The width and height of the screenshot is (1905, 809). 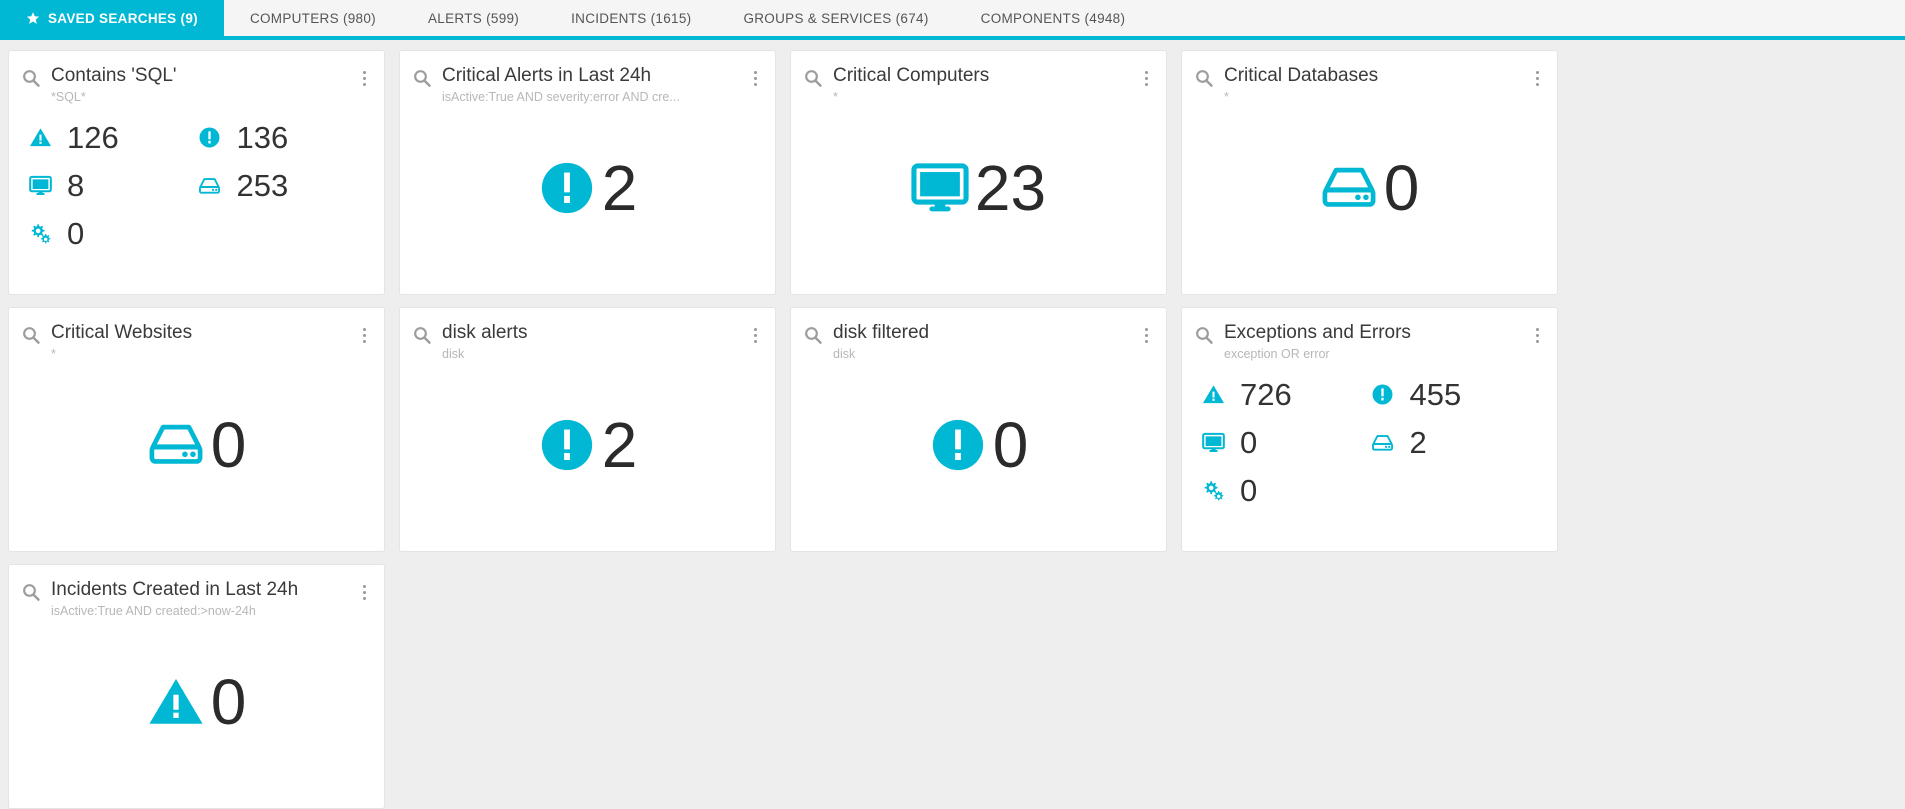 I want to click on stat-item: 136, so click(x=282, y=138).